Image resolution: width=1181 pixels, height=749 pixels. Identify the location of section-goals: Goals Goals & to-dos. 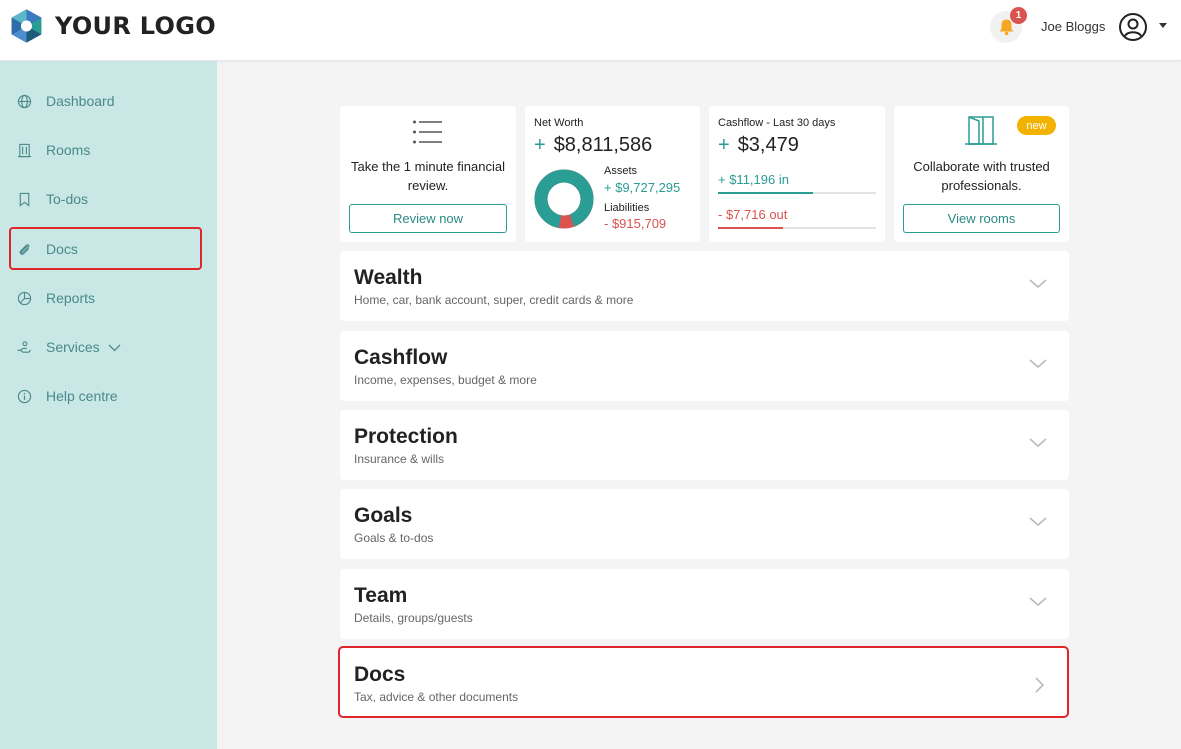
(704, 524).